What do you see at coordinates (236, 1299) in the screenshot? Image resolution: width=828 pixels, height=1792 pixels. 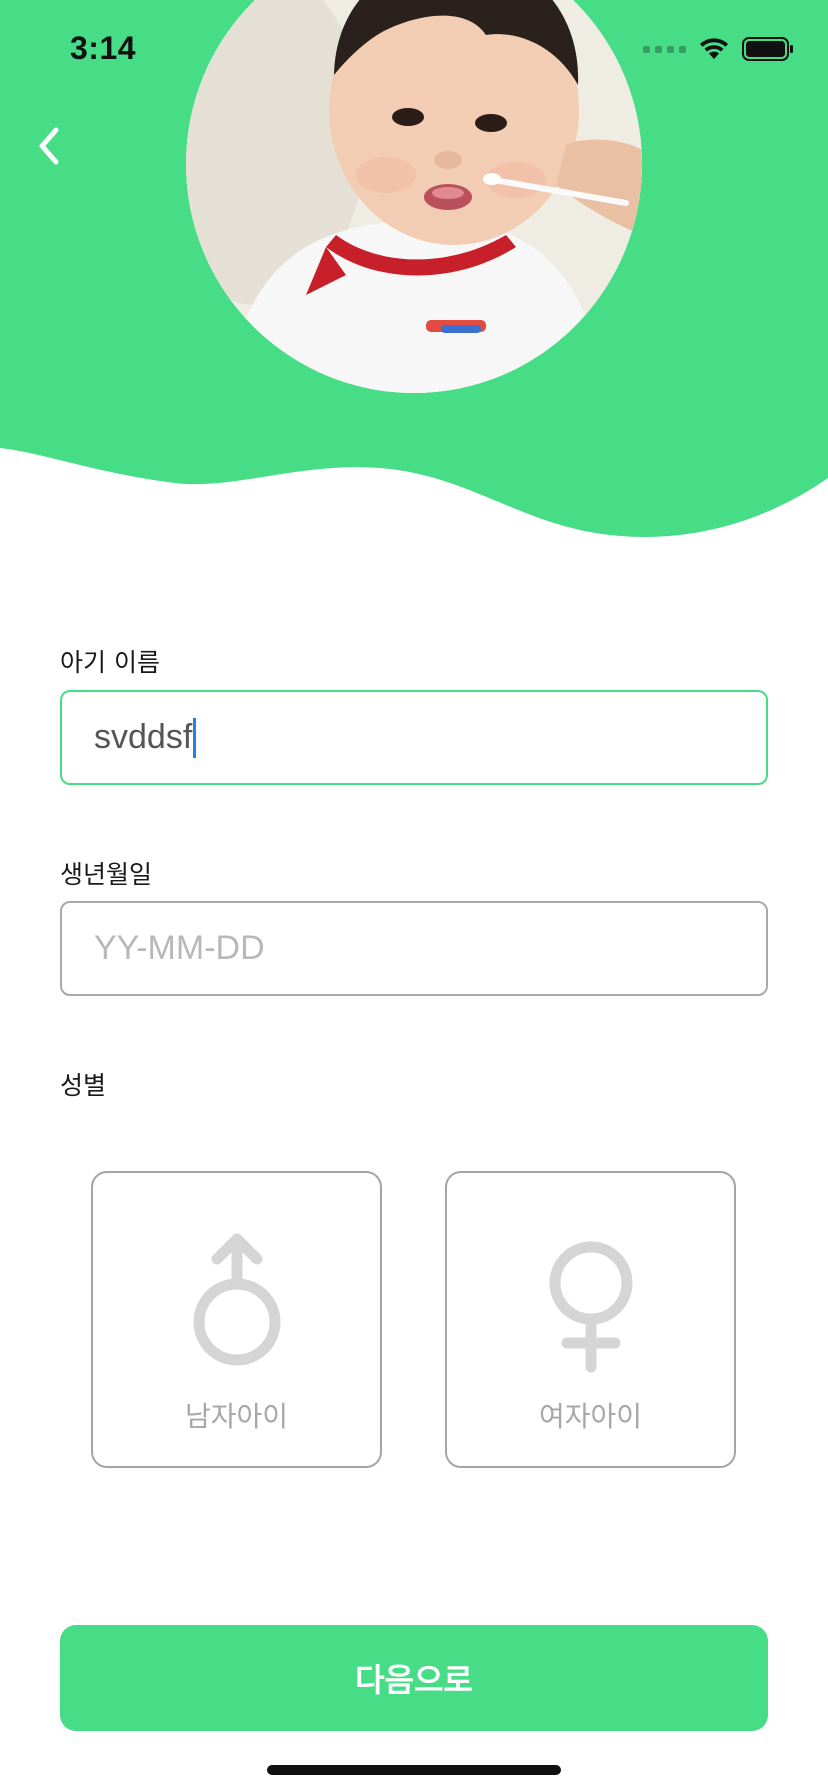 I see `male-symbol-icon` at bounding box center [236, 1299].